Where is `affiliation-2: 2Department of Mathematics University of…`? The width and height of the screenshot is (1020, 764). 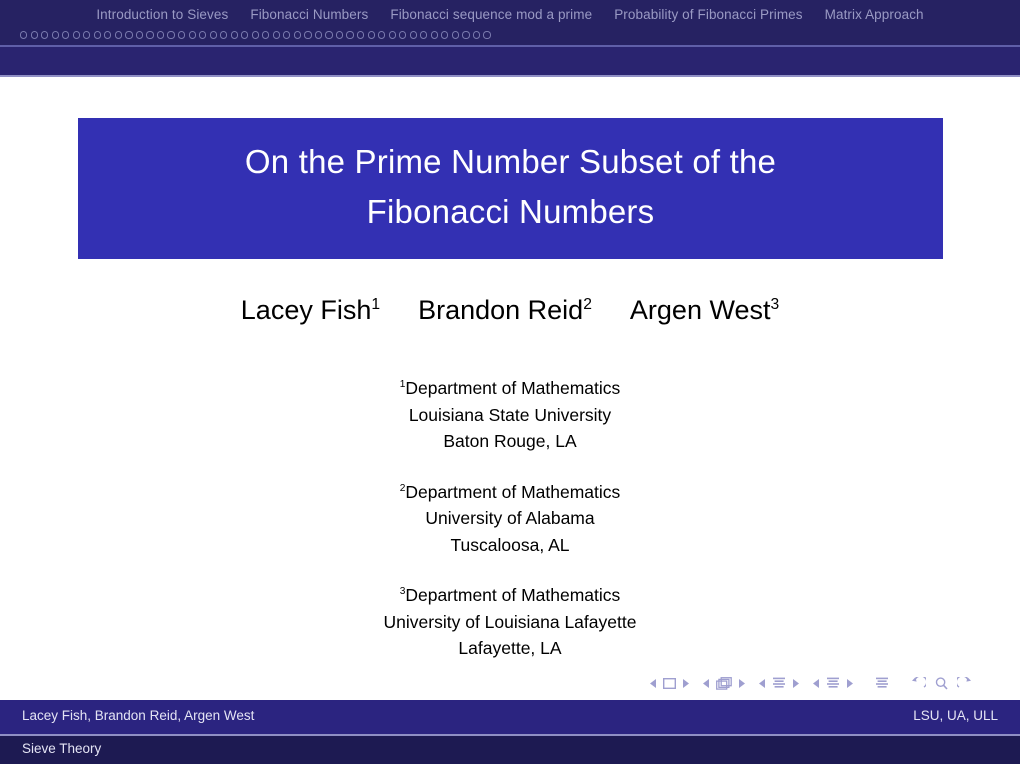
affiliation-2: 2Department of Mathematics University of… is located at coordinates (510, 519).